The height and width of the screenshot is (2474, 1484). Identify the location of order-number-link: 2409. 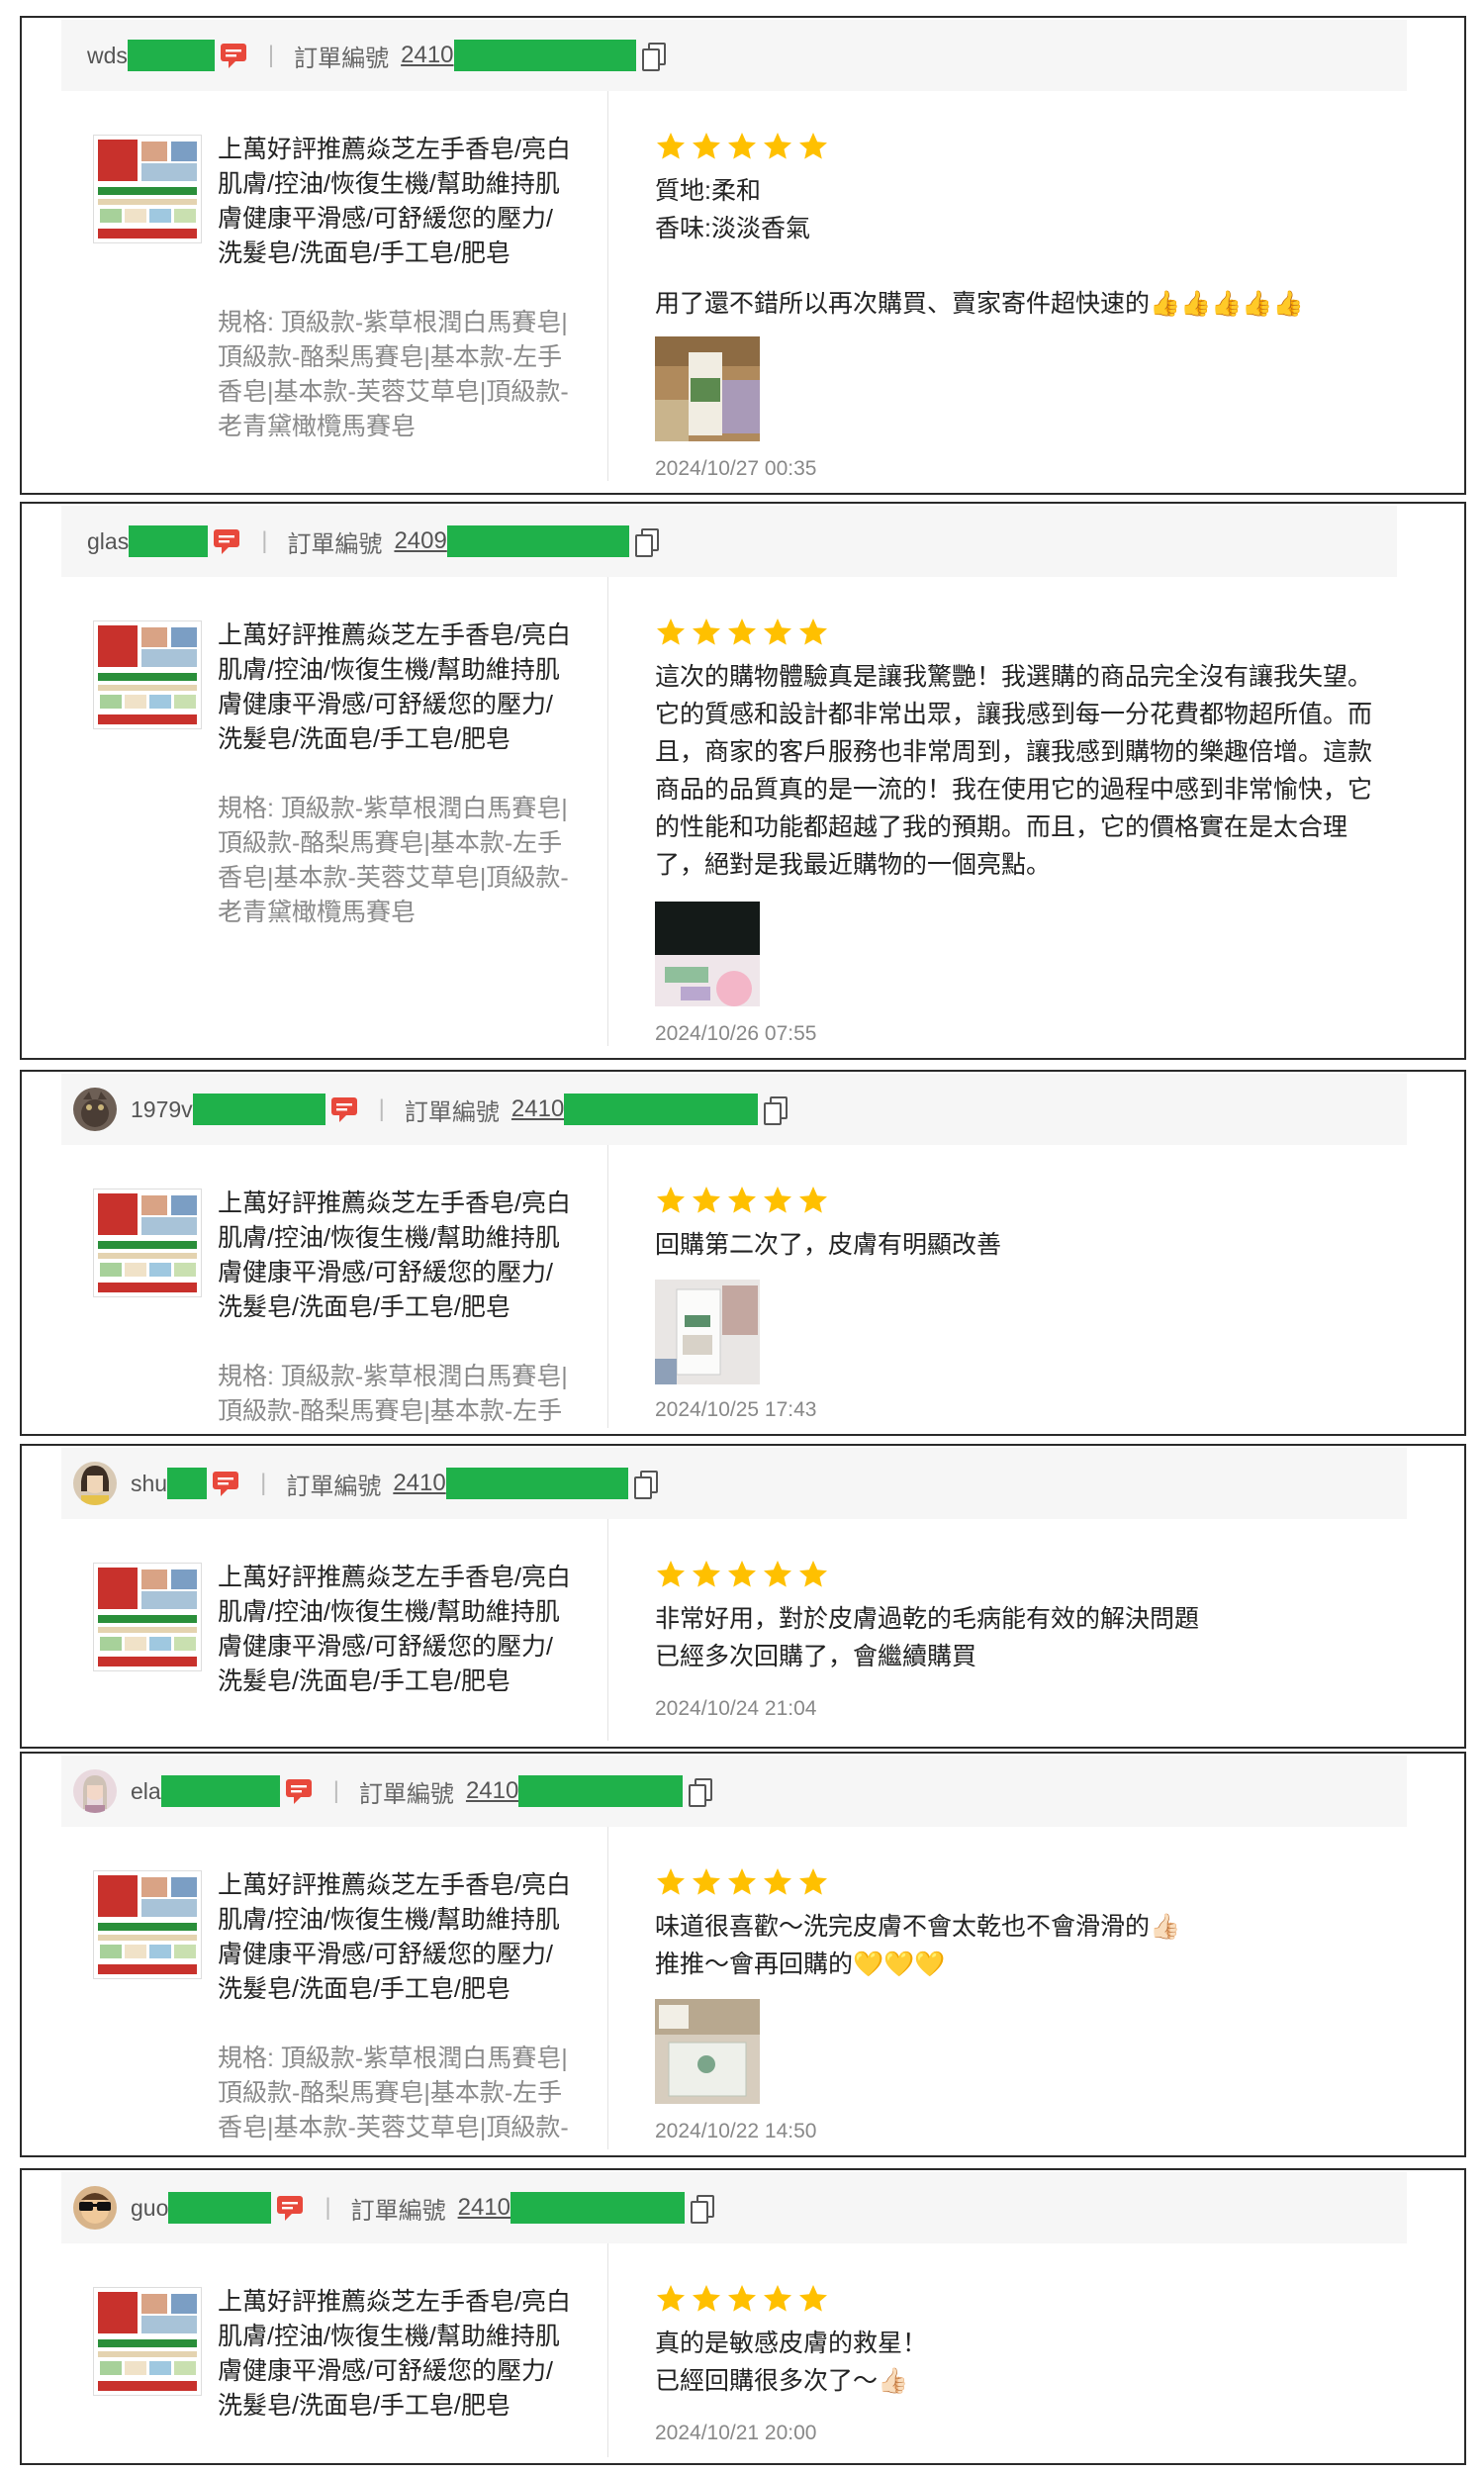
(511, 541).